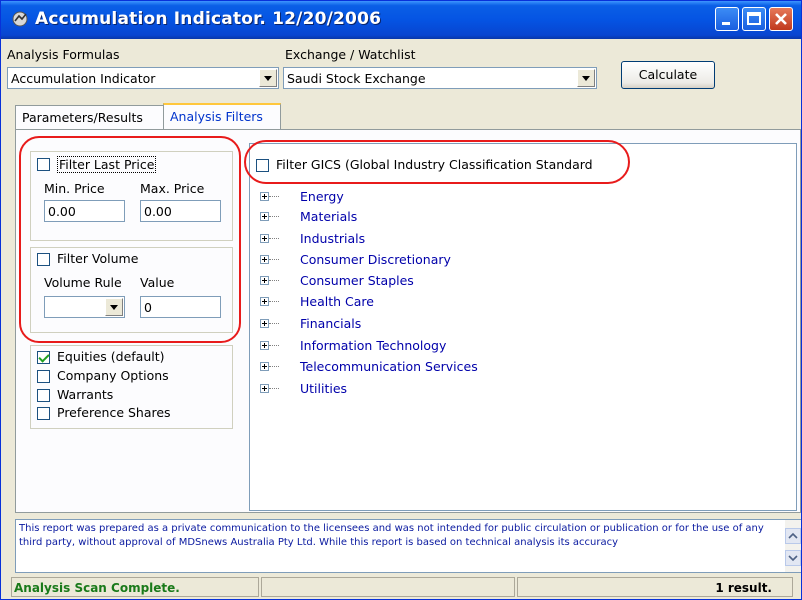 This screenshot has width=802, height=600. Describe the element at coordinates (20, 19) in the screenshot. I see `app-icon` at that location.